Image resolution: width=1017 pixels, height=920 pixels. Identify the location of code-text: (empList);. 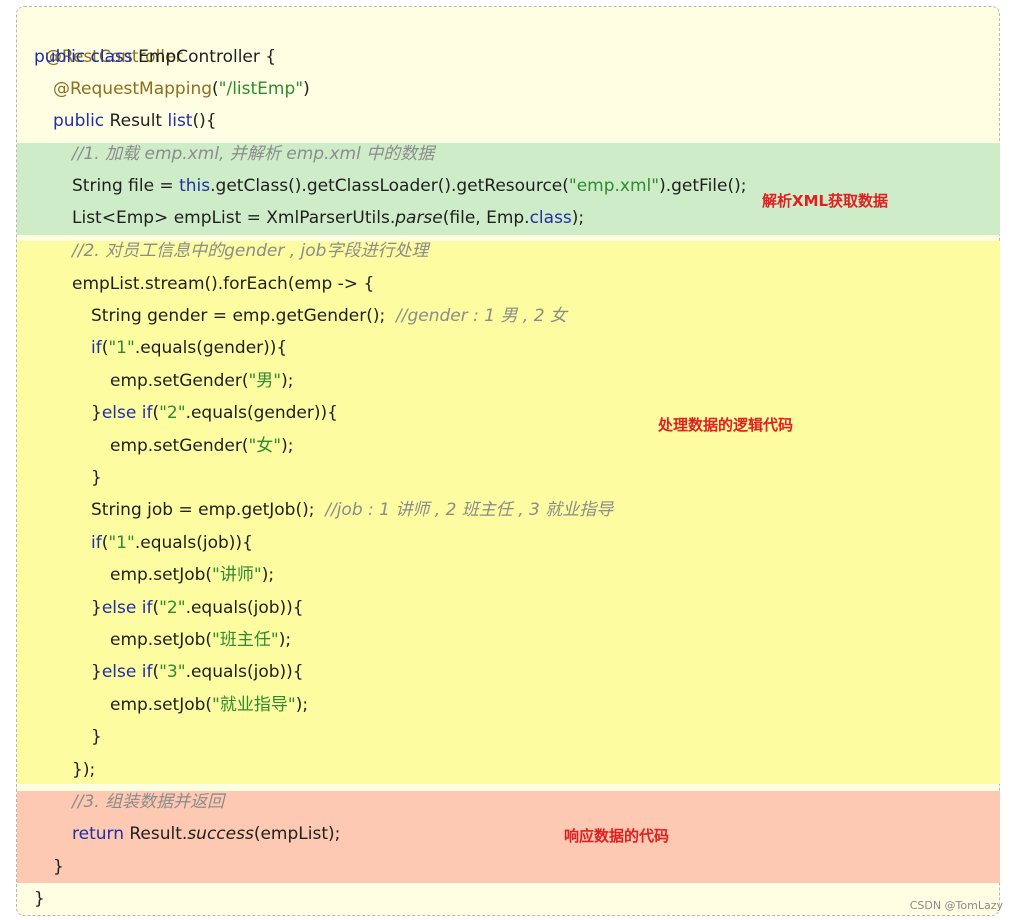
(297, 834).